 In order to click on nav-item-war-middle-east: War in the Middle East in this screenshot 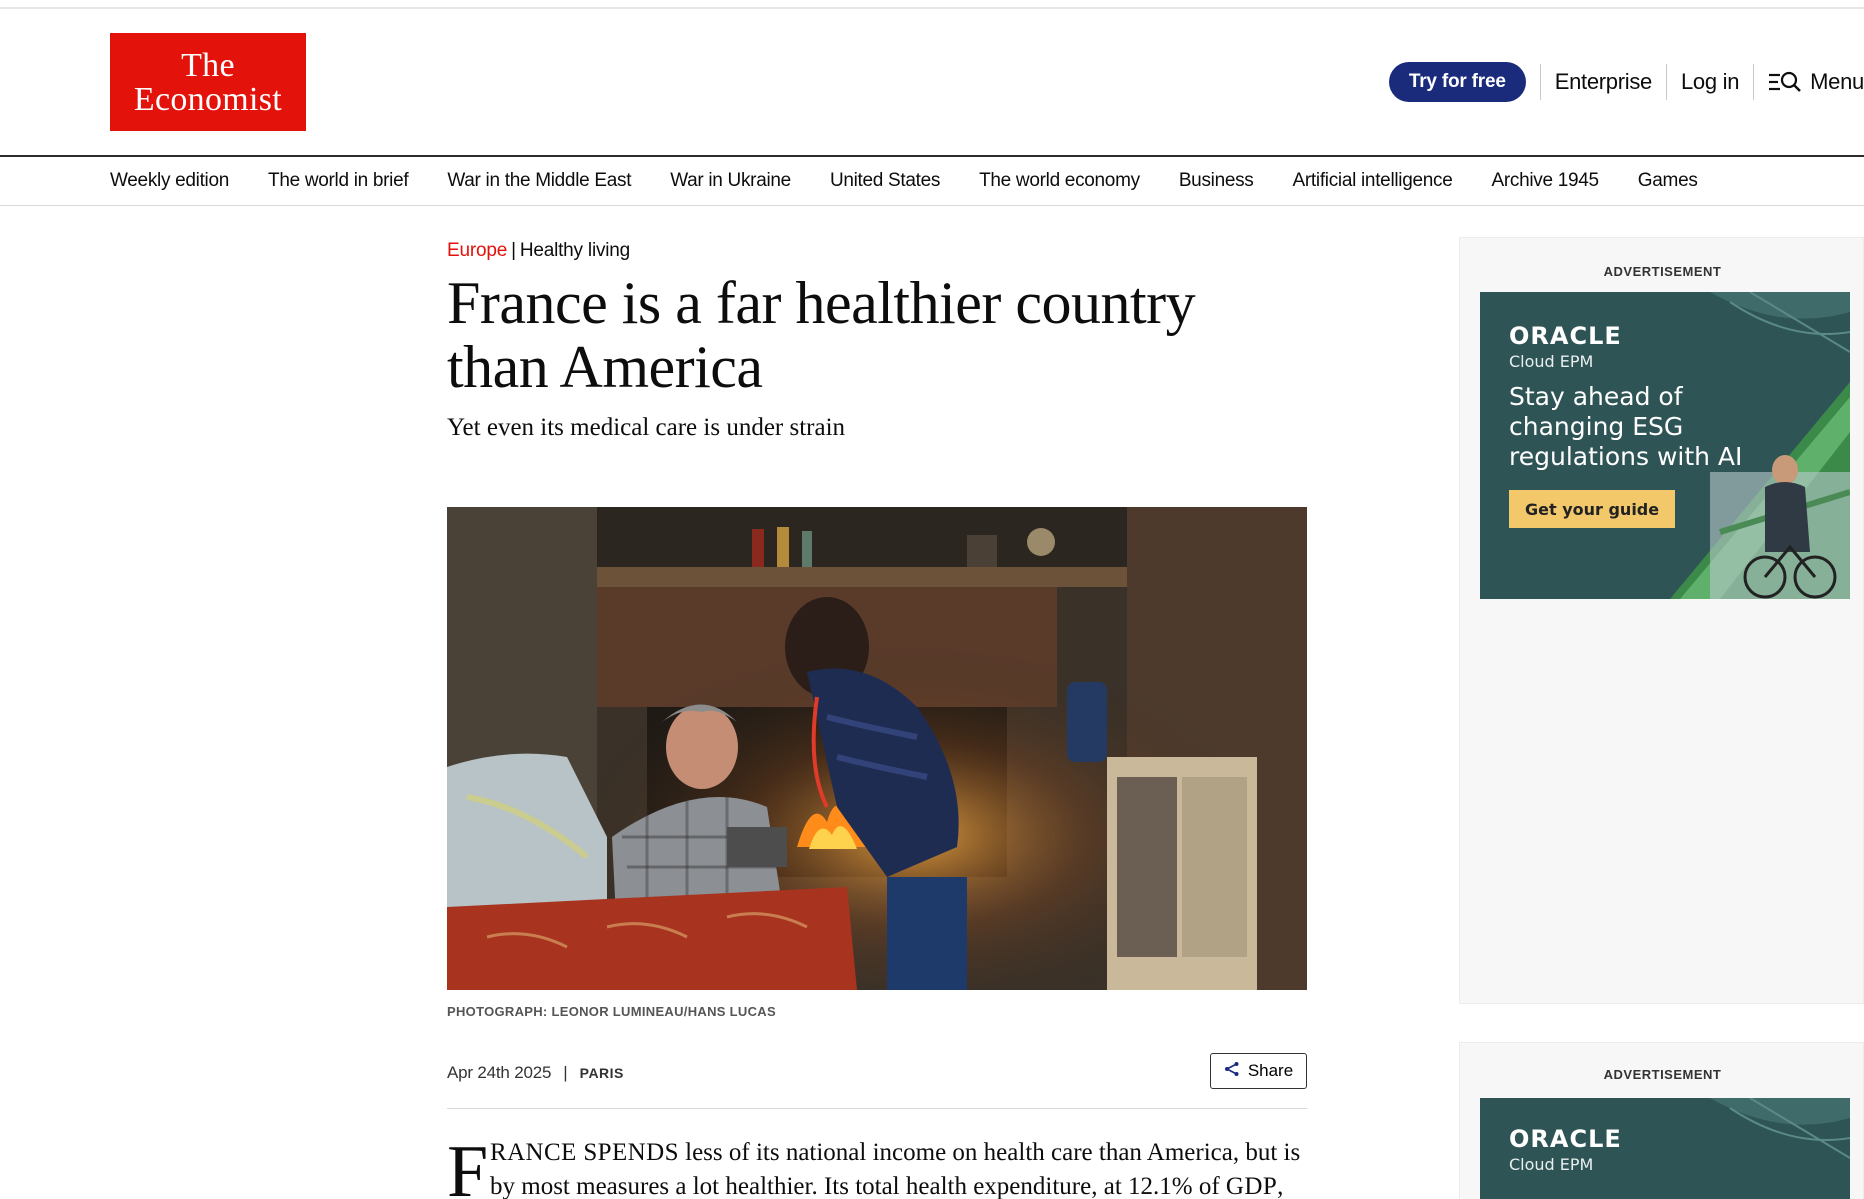, I will do `click(539, 181)`.